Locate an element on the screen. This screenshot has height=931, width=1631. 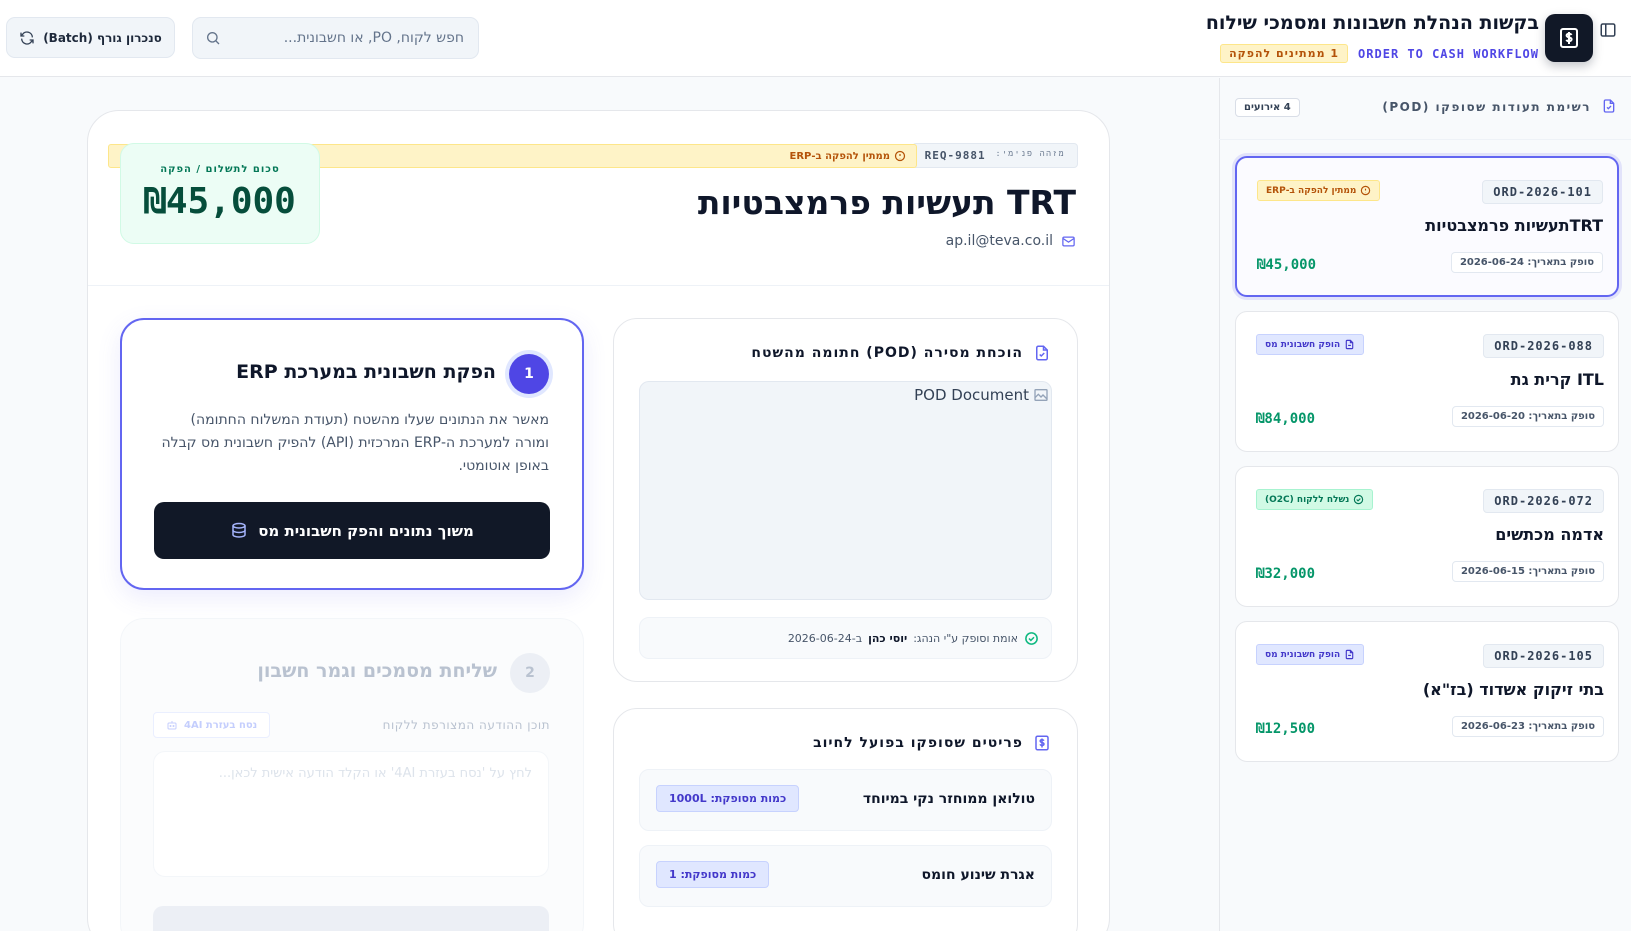
search-input is located at coordinates (346, 38).